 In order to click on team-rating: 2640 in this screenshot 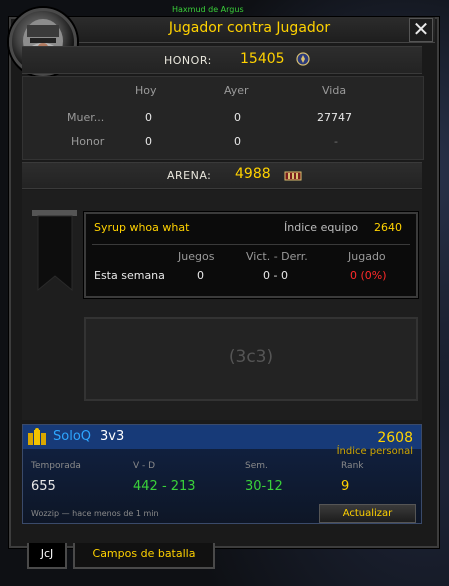, I will do `click(388, 227)`.